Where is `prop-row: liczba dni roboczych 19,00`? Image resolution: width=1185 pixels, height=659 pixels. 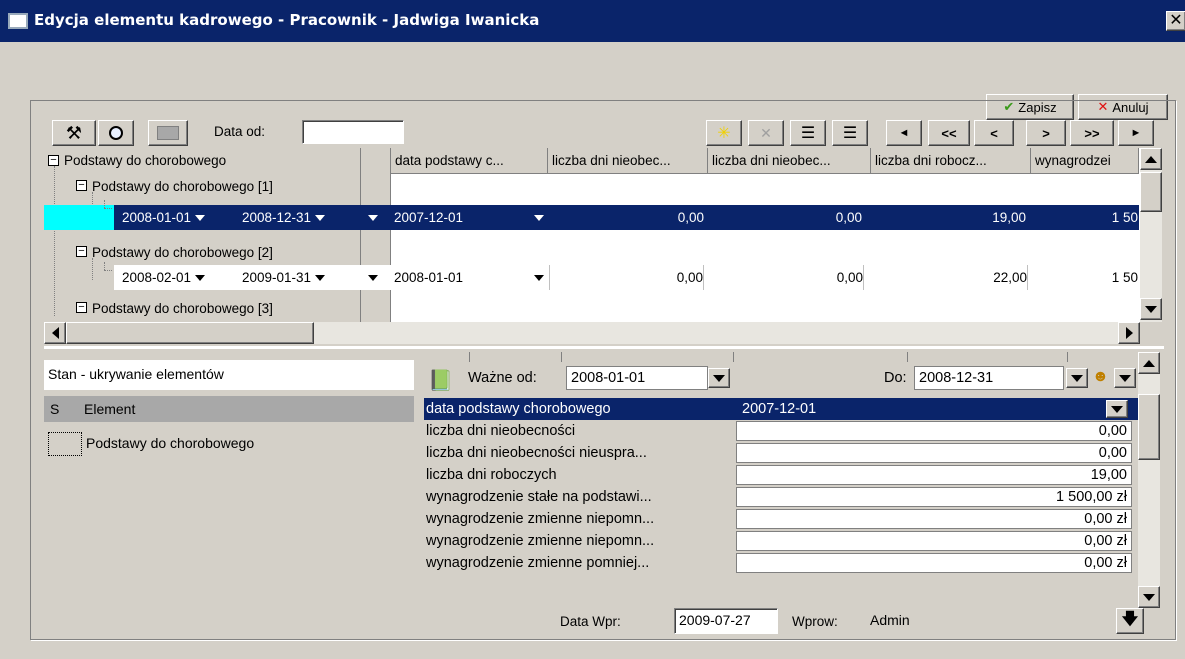 prop-row: liczba dni roboczych 19,00 is located at coordinates (787, 475).